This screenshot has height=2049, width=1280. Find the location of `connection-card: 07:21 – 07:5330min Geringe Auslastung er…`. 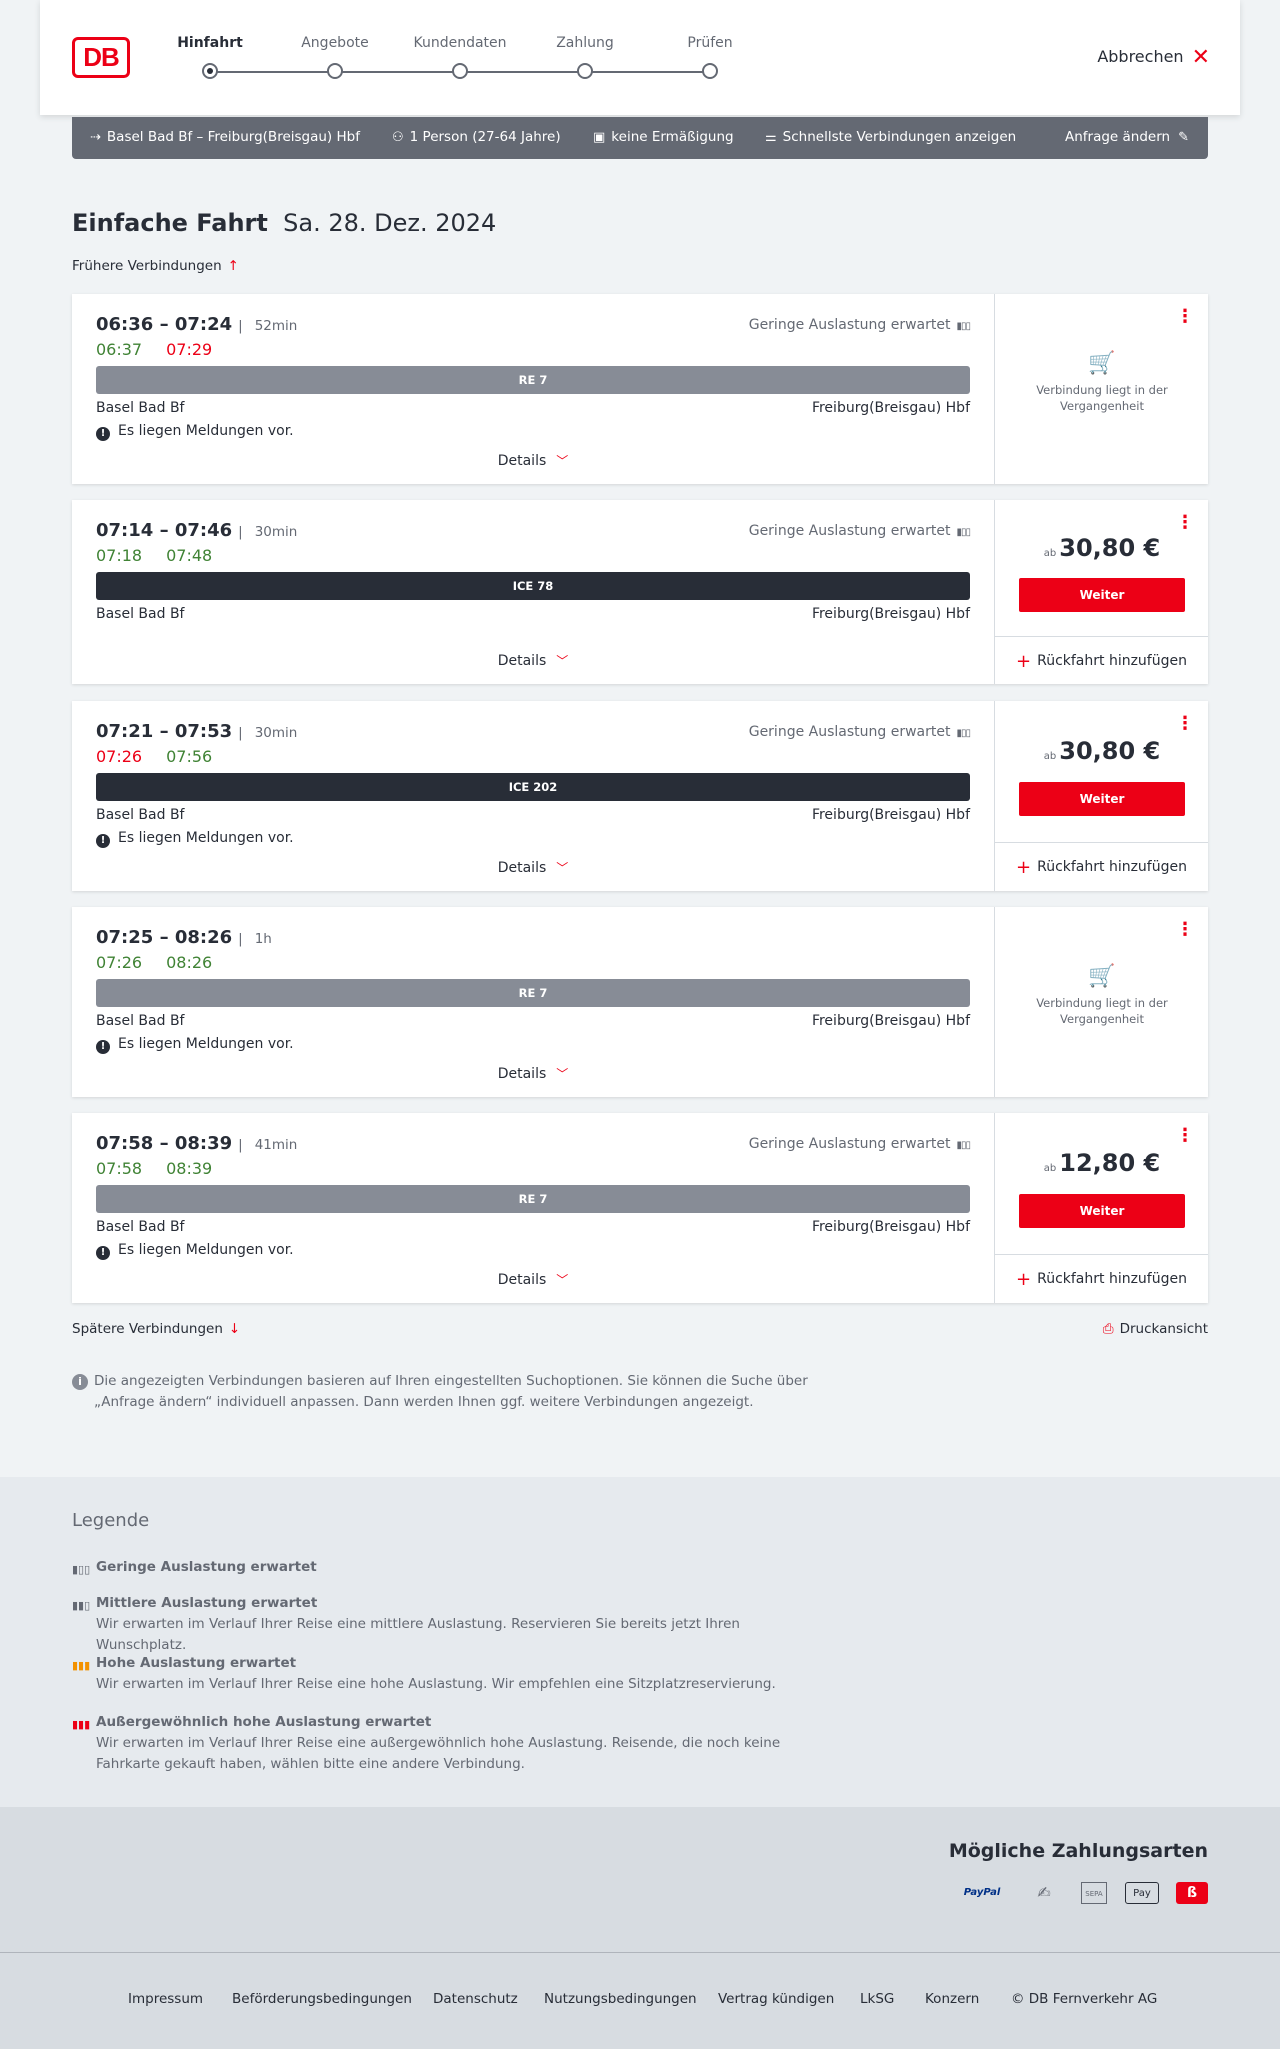

connection-card: 07:21 – 07:5330min Geringe Auslastung er… is located at coordinates (640, 796).